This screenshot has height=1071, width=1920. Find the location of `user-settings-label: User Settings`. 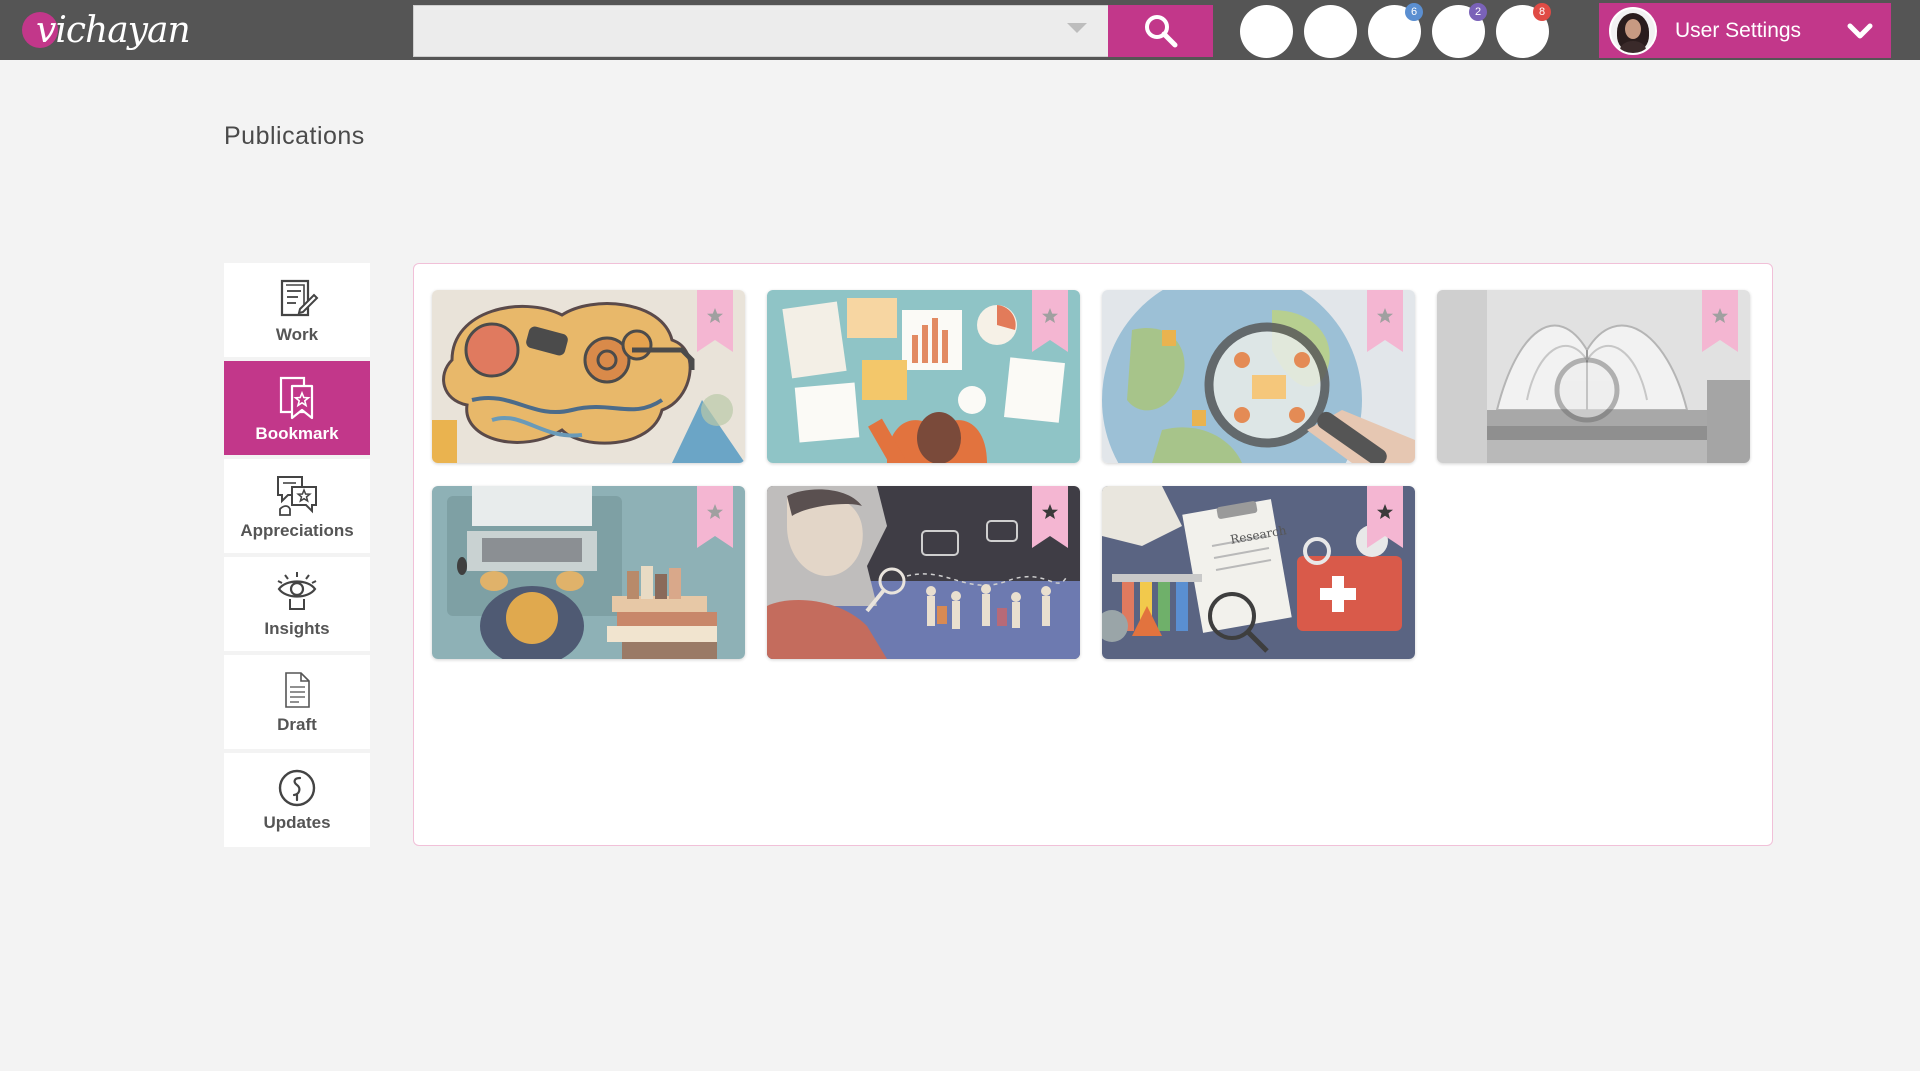

user-settings-label: User Settings is located at coordinates (1738, 30).